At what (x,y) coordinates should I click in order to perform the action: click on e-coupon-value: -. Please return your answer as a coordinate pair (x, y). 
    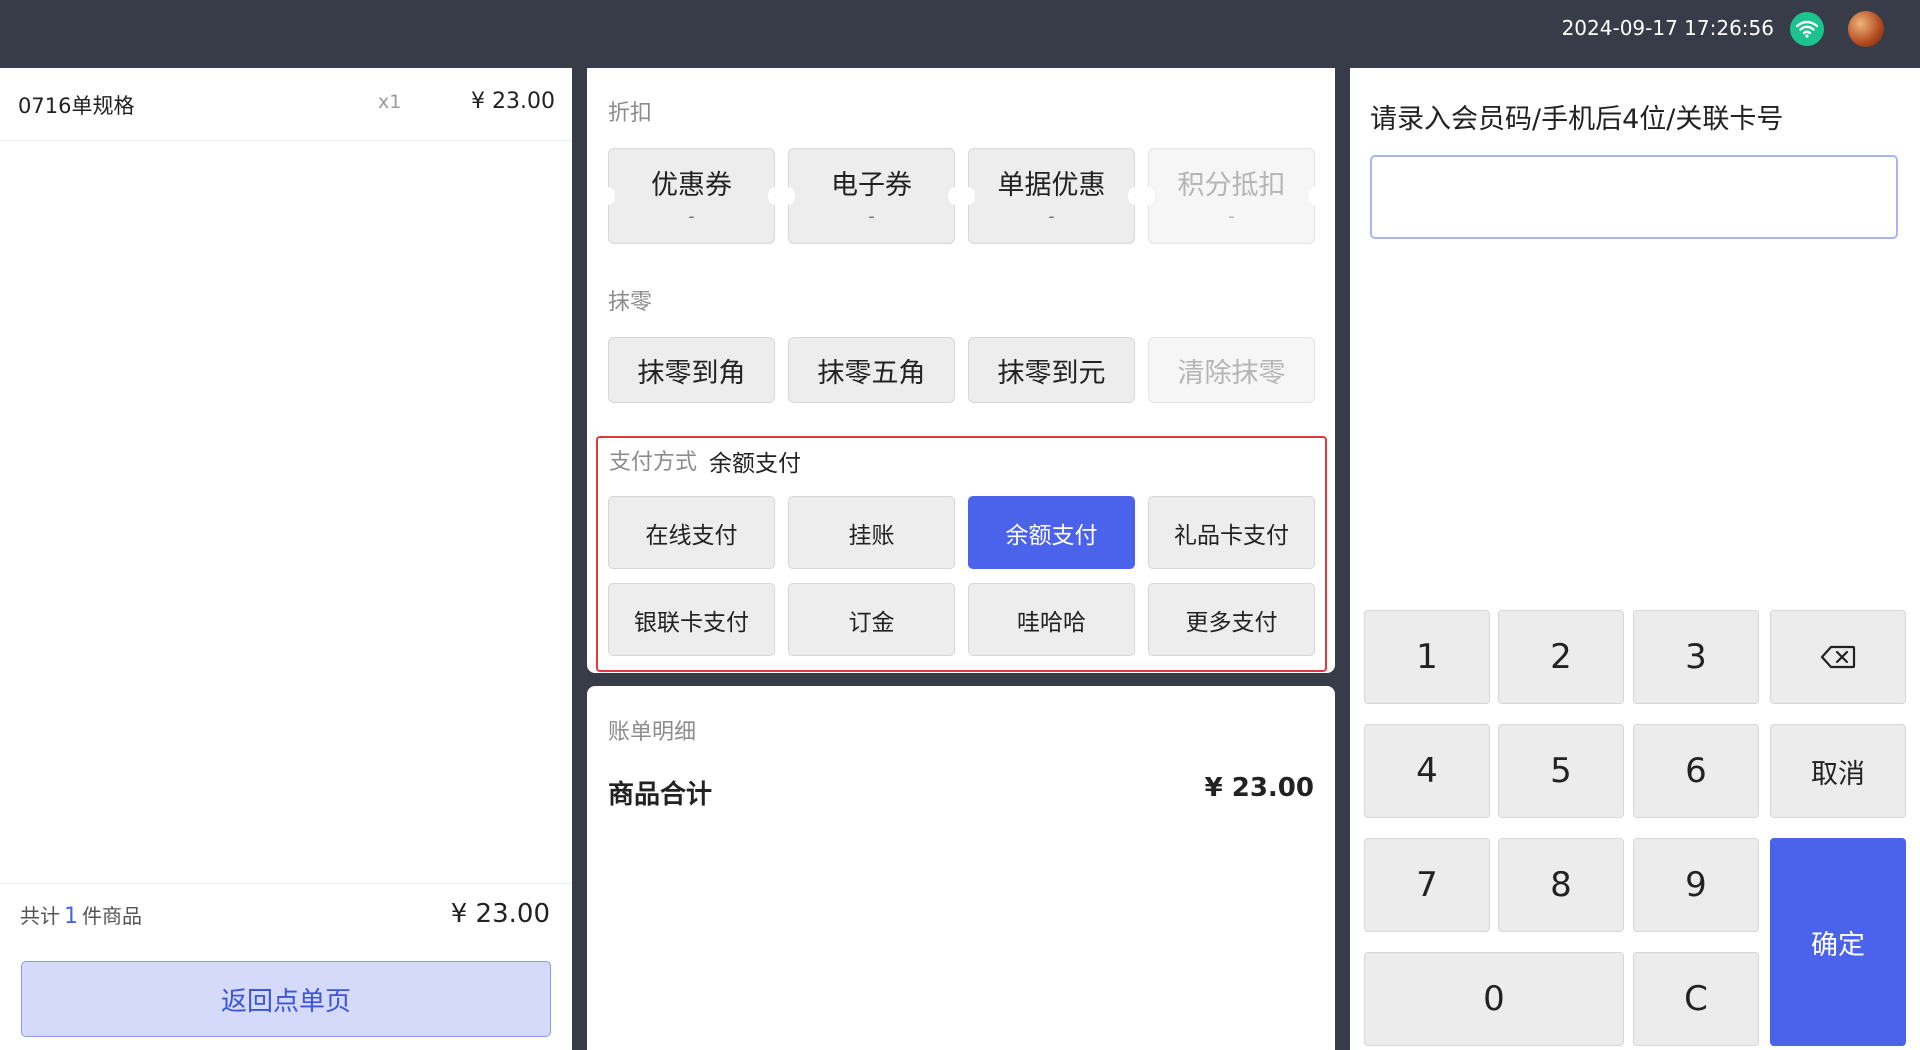
    Looking at the image, I should click on (871, 216).